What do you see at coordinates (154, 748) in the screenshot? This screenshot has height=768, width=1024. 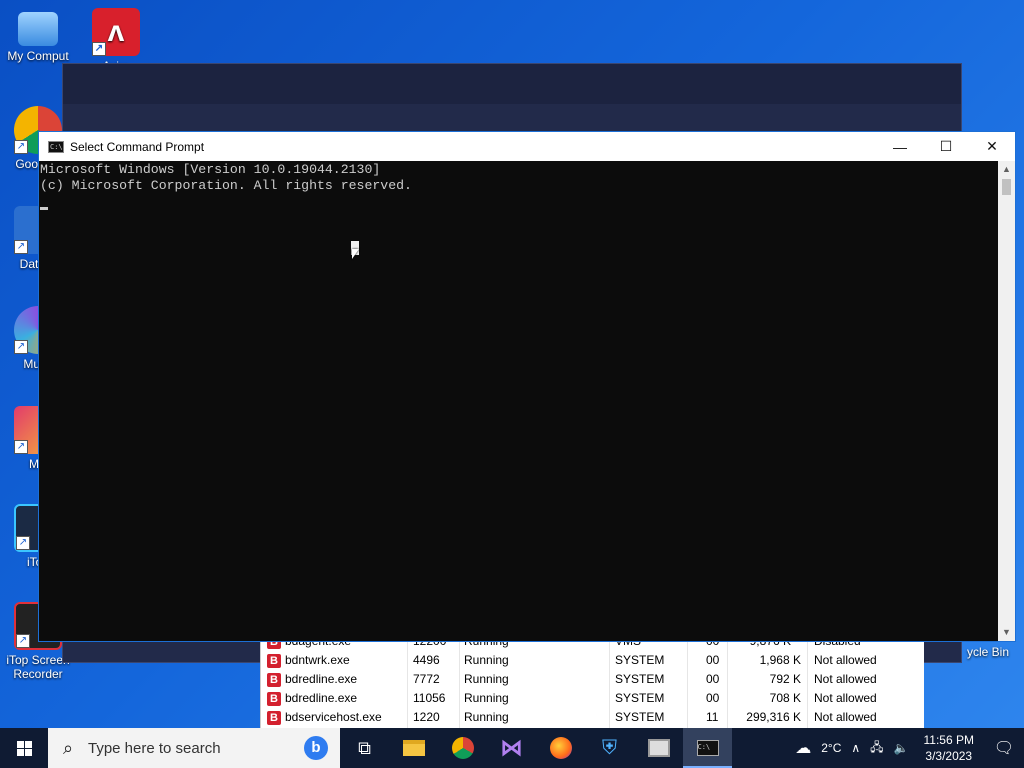 I see `search-placeholder: Type here to search` at bounding box center [154, 748].